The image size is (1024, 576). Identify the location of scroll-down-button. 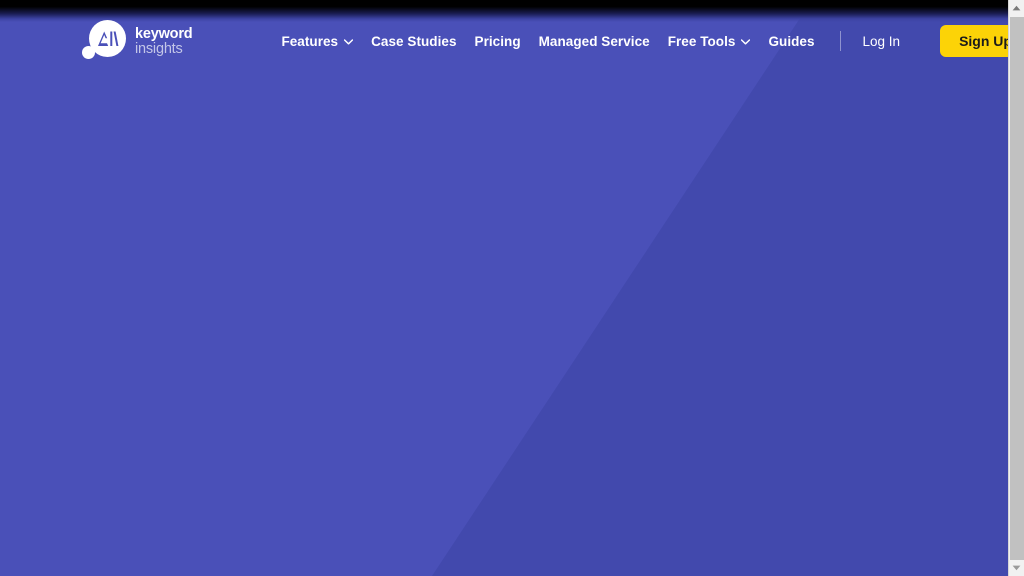
(1016, 568).